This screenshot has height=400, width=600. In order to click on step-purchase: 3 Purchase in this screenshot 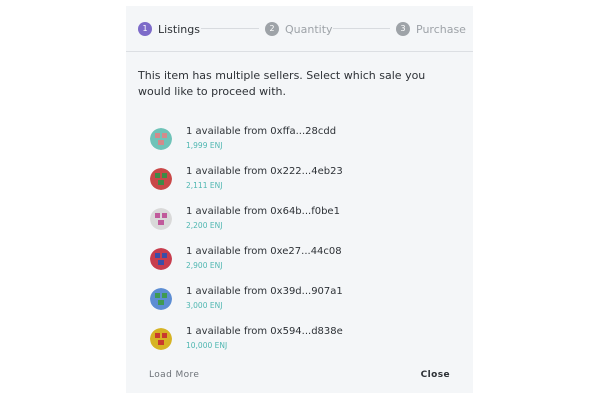, I will do `click(431, 29)`.